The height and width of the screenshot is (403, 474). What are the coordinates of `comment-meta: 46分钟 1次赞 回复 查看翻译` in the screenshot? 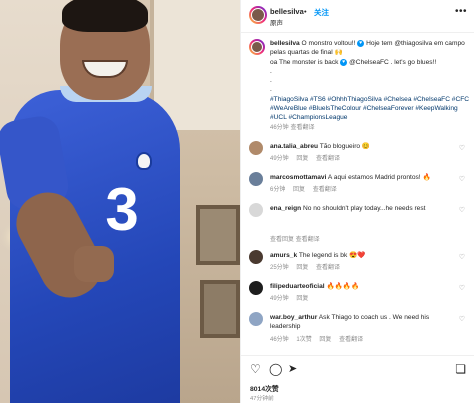 It's located at (319, 338).